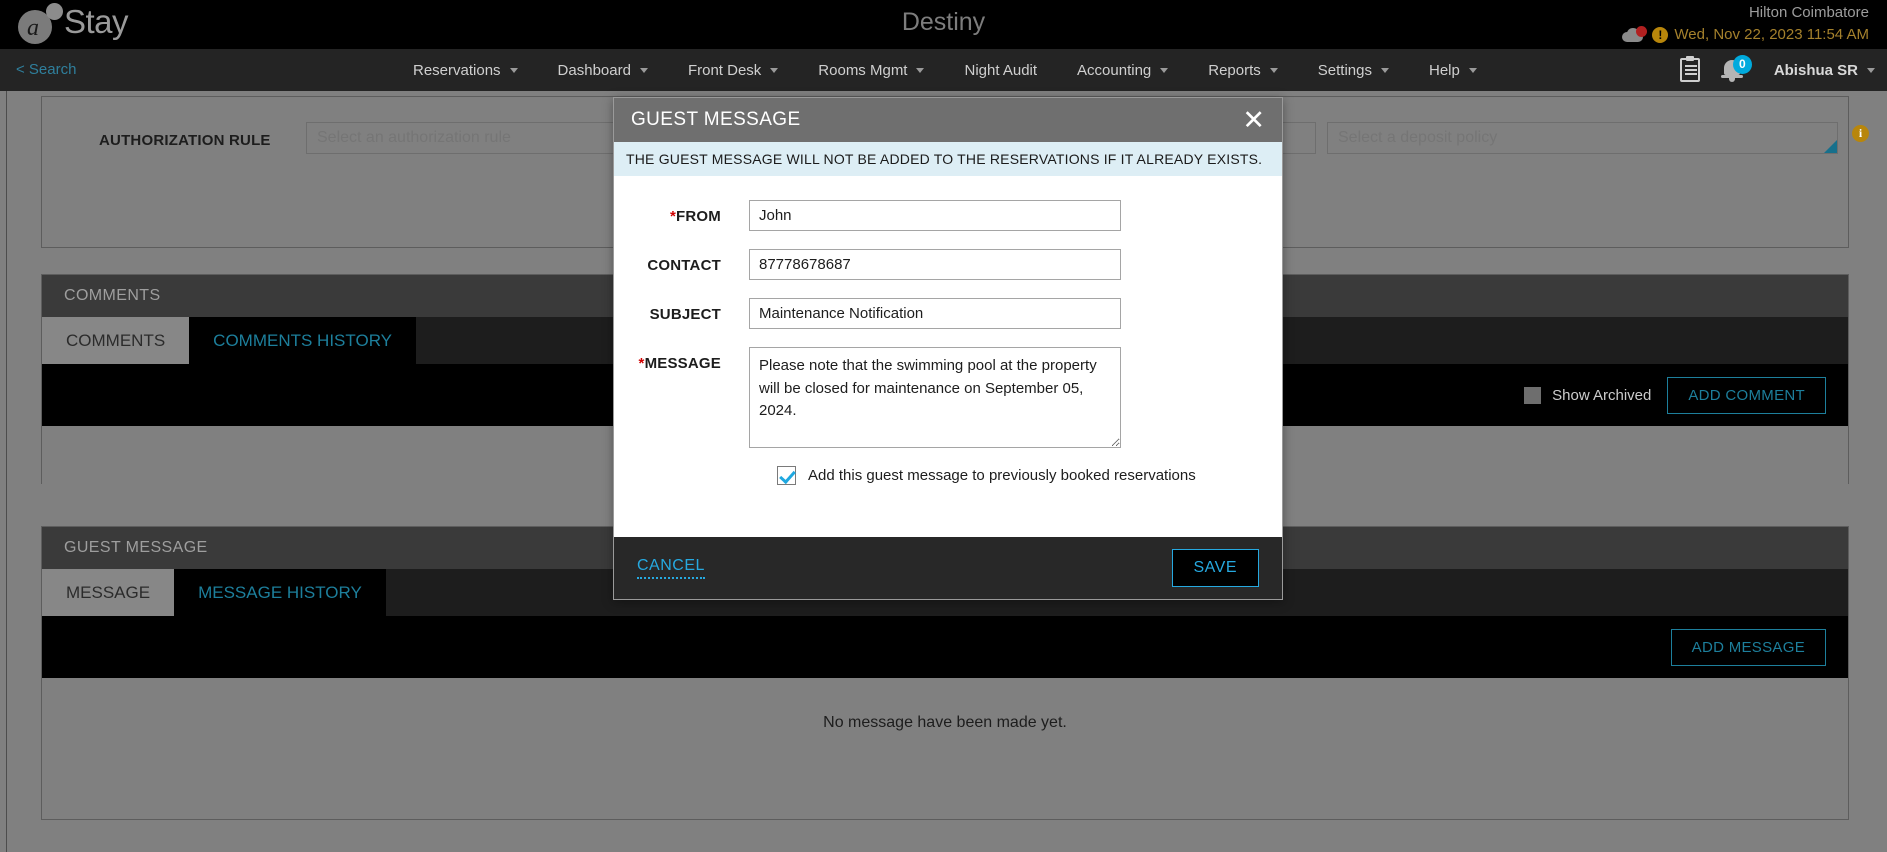 The image size is (1887, 852). Describe the element at coordinates (1253, 120) in the screenshot. I see `close-icon: ✕` at that location.